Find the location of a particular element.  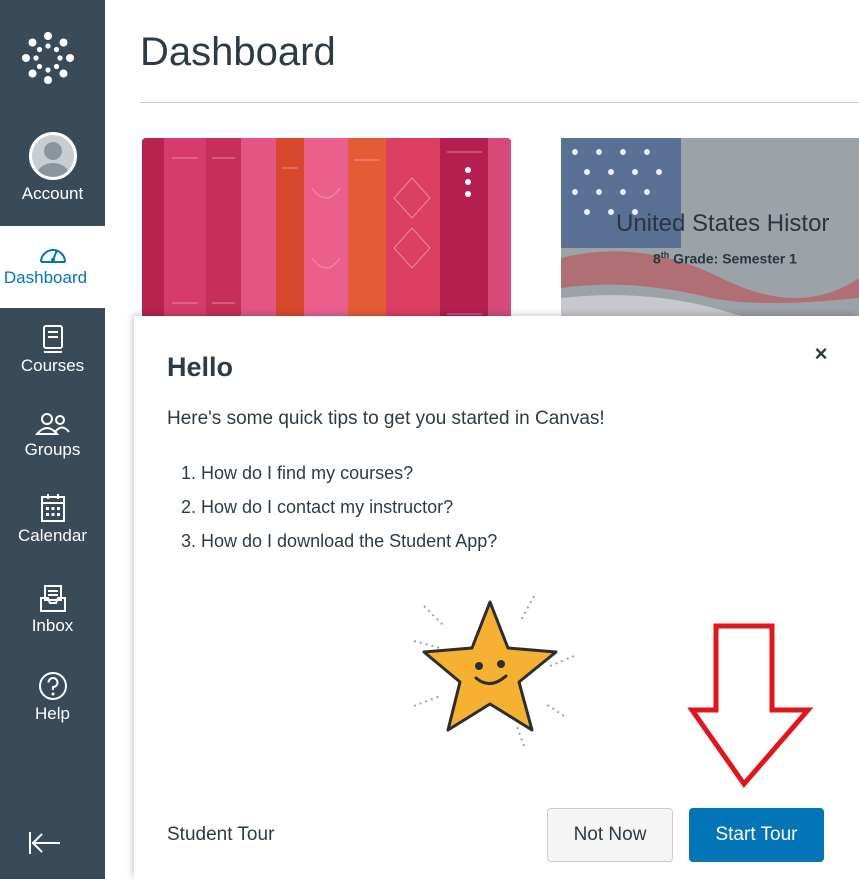

course-card-image is located at coordinates (326, 233).